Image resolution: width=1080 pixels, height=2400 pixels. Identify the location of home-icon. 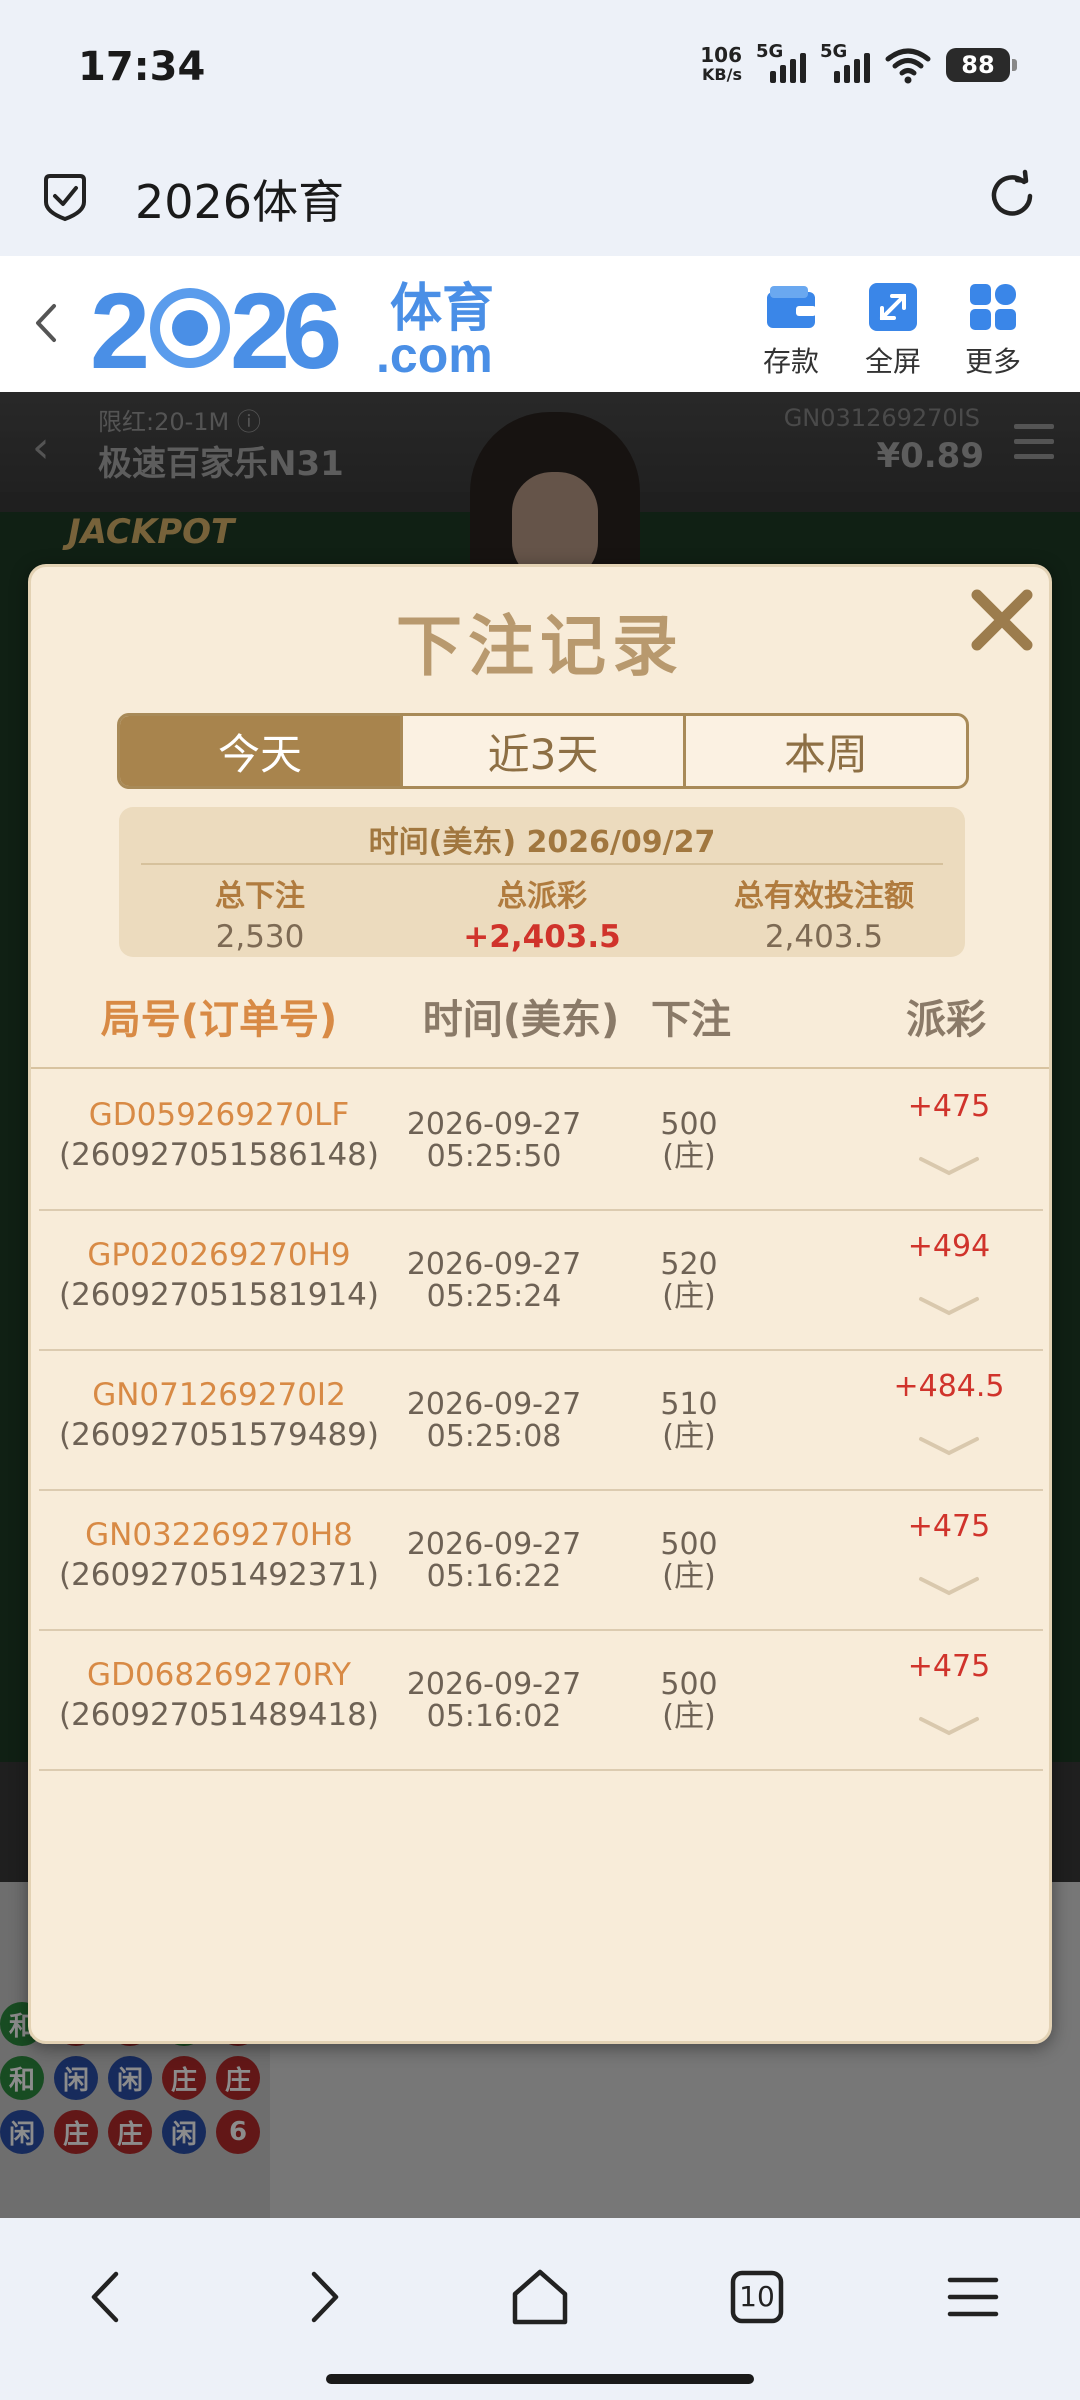
(540, 2297).